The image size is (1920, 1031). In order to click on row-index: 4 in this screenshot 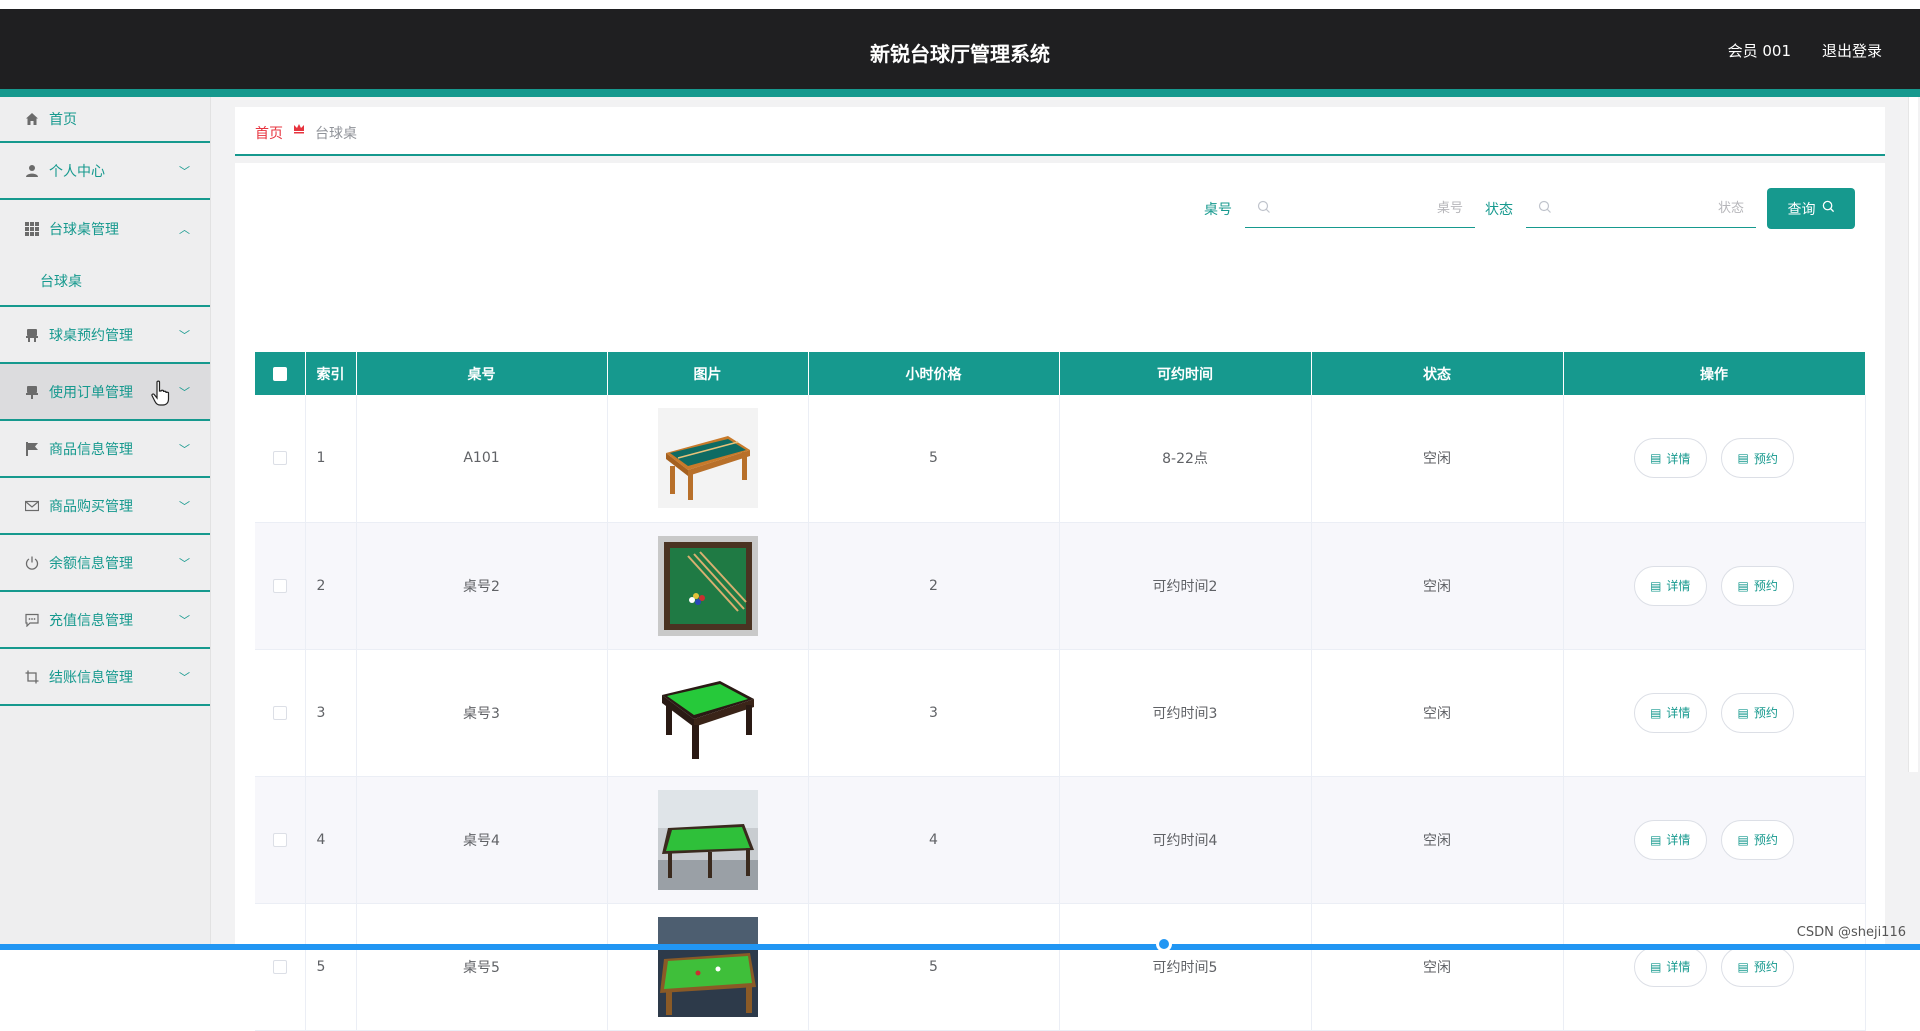, I will do `click(331, 840)`.